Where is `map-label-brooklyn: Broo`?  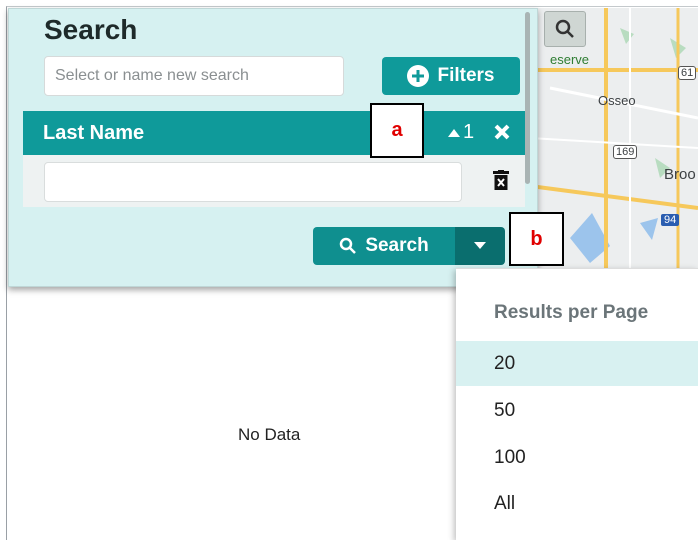
map-label-brooklyn: Broo is located at coordinates (680, 174).